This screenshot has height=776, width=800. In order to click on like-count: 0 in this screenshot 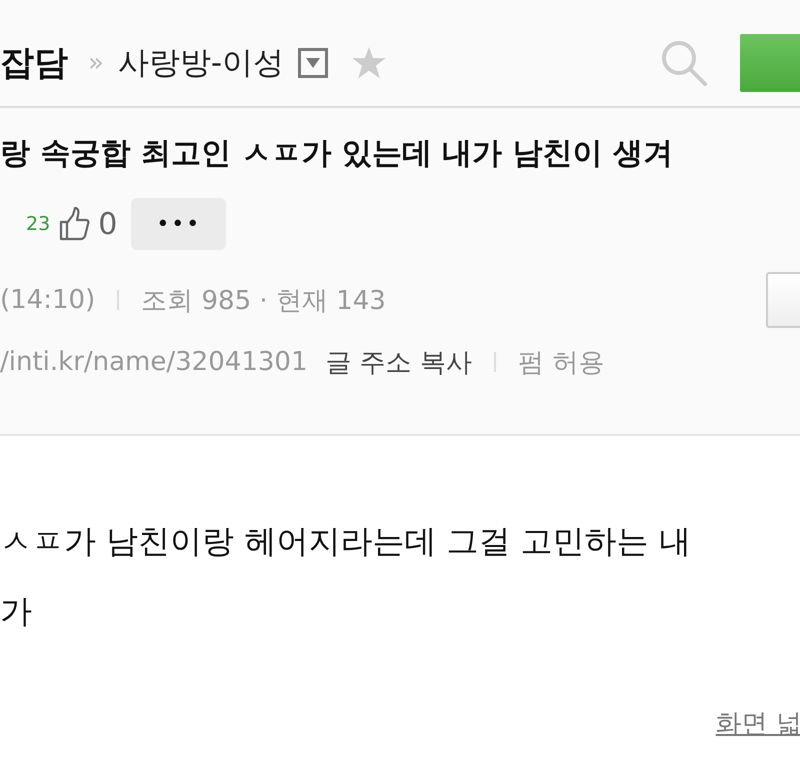, I will do `click(108, 224)`.